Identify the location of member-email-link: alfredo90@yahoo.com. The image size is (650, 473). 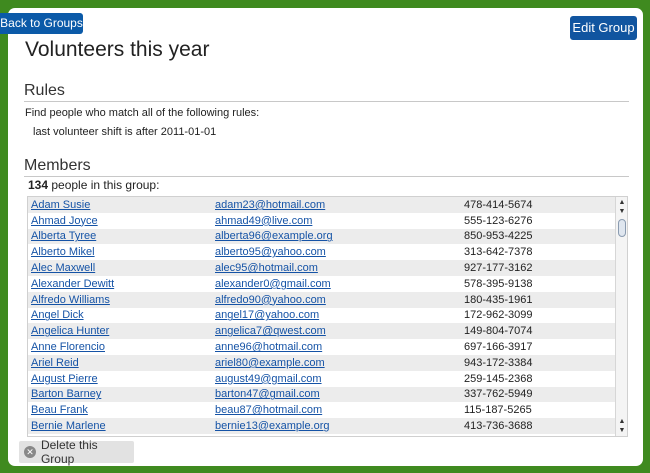
(339, 300).